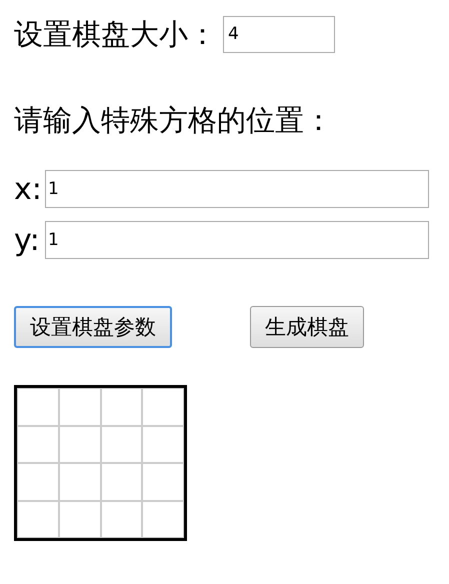 The width and height of the screenshot is (449, 584). Describe the element at coordinates (93, 327) in the screenshot. I see `action-button: 设置棋盘参数` at that location.